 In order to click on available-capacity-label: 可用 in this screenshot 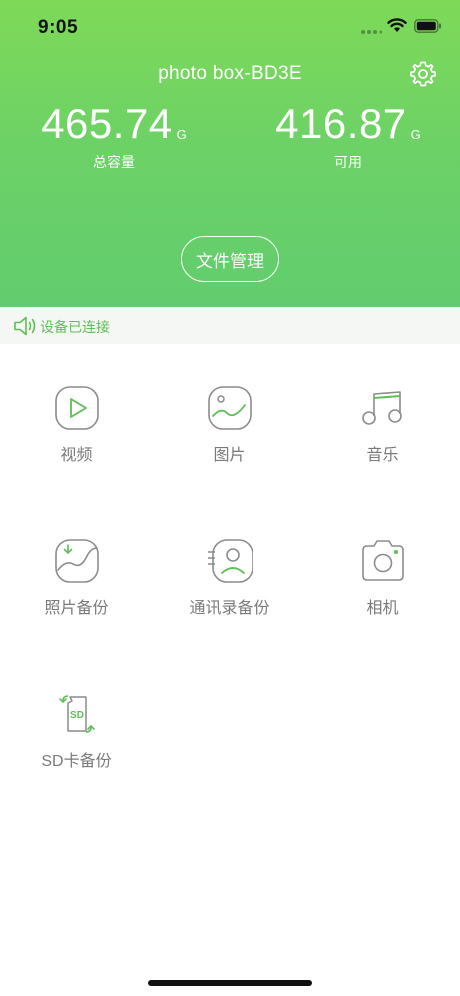, I will do `click(348, 162)`.